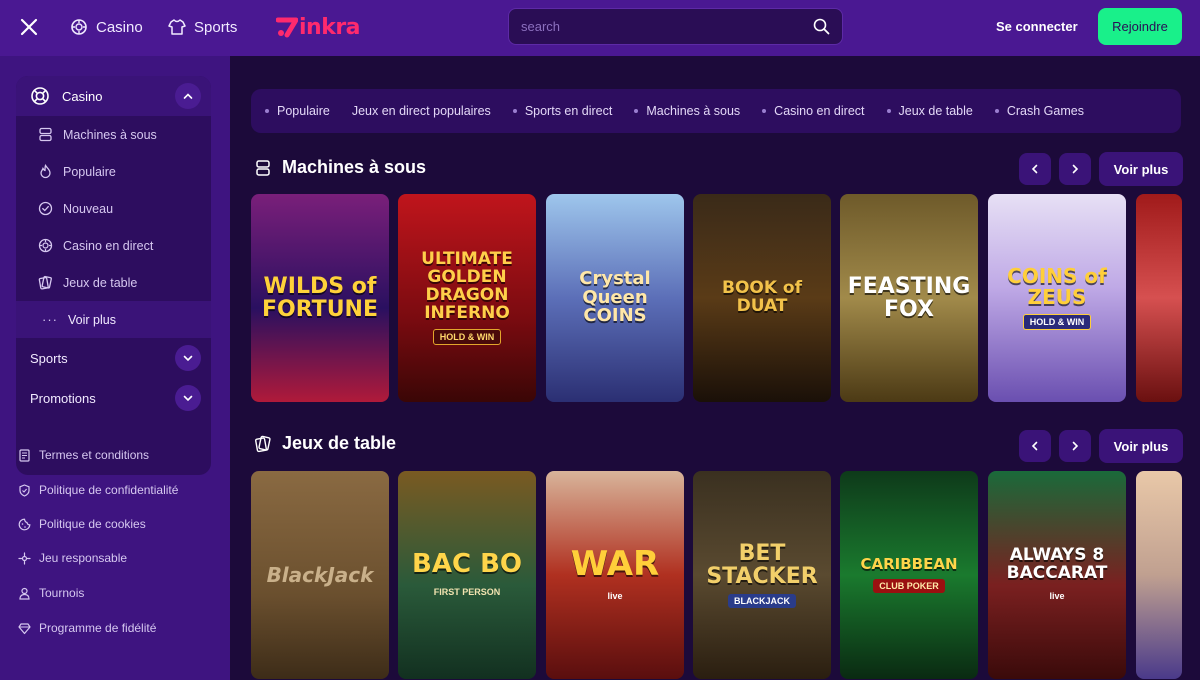 The width and height of the screenshot is (1200, 680). I want to click on expand-promotions-button, so click(188, 398).